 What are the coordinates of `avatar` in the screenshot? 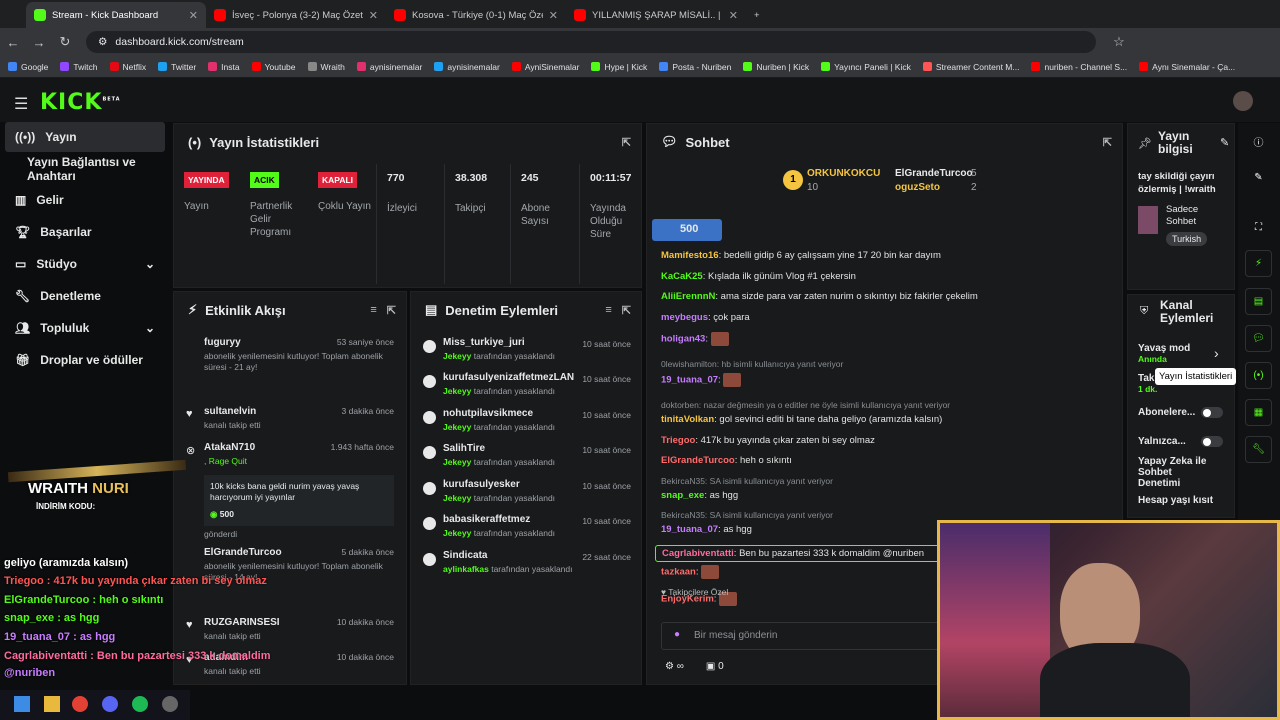 It's located at (1243, 101).